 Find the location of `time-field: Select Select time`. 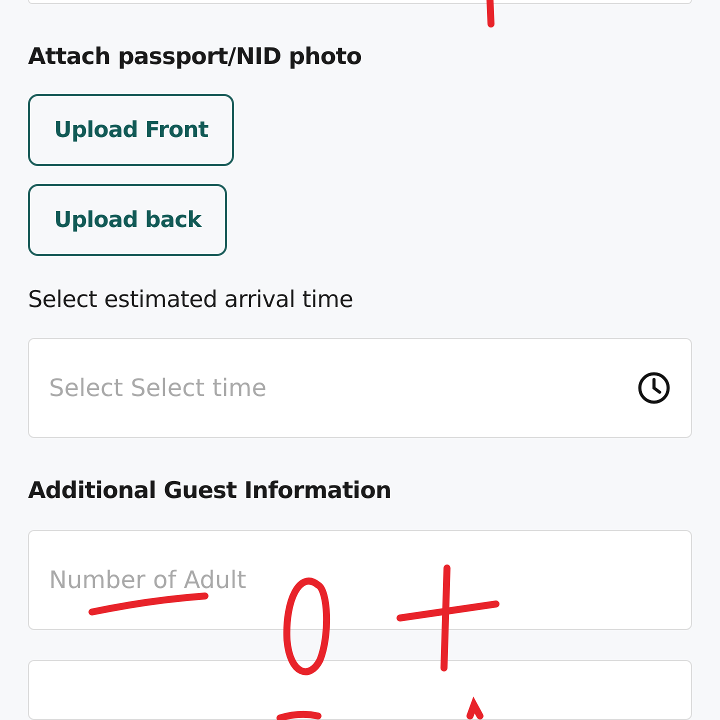

time-field: Select Select time is located at coordinates (360, 388).